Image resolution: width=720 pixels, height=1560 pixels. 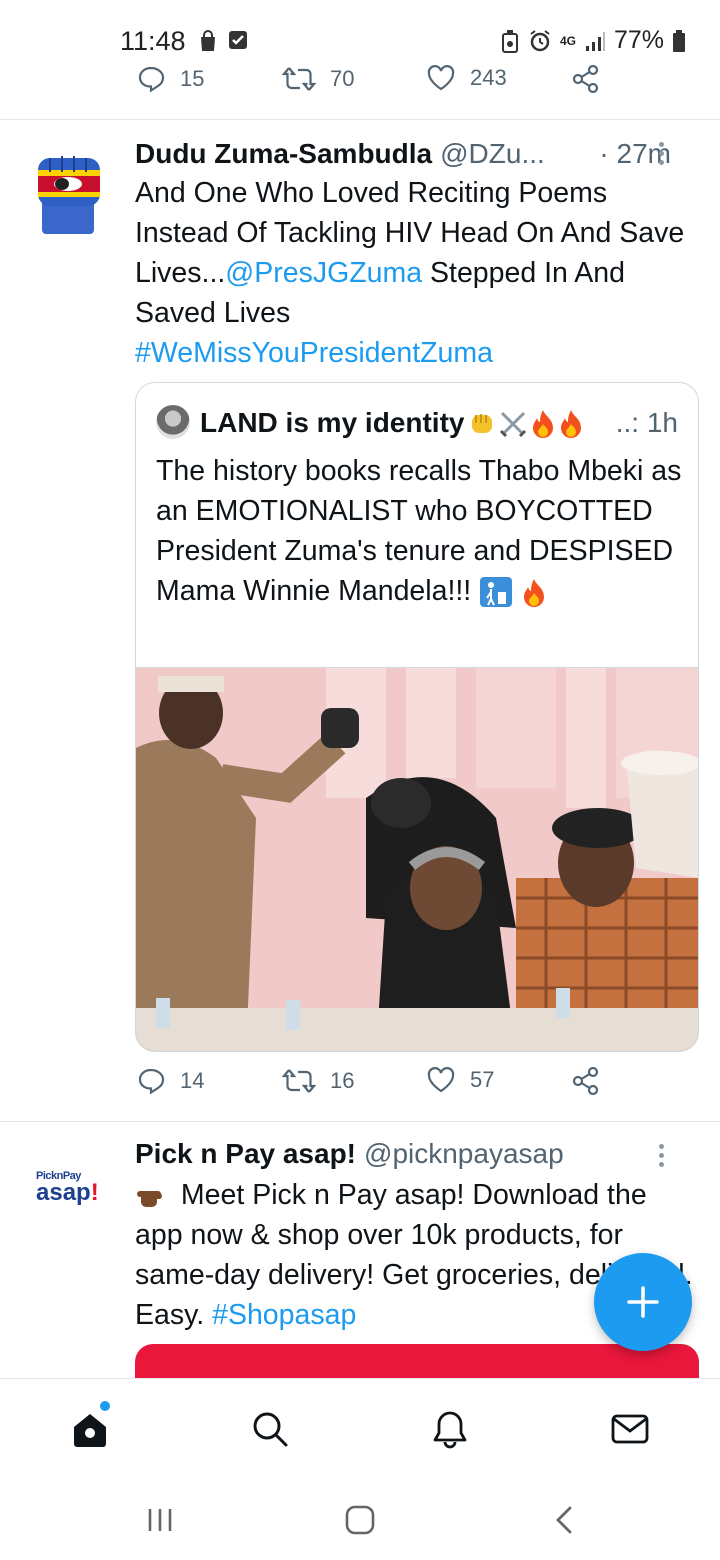 I want to click on quote-author-name: LAND is my identity, so click(x=332, y=422).